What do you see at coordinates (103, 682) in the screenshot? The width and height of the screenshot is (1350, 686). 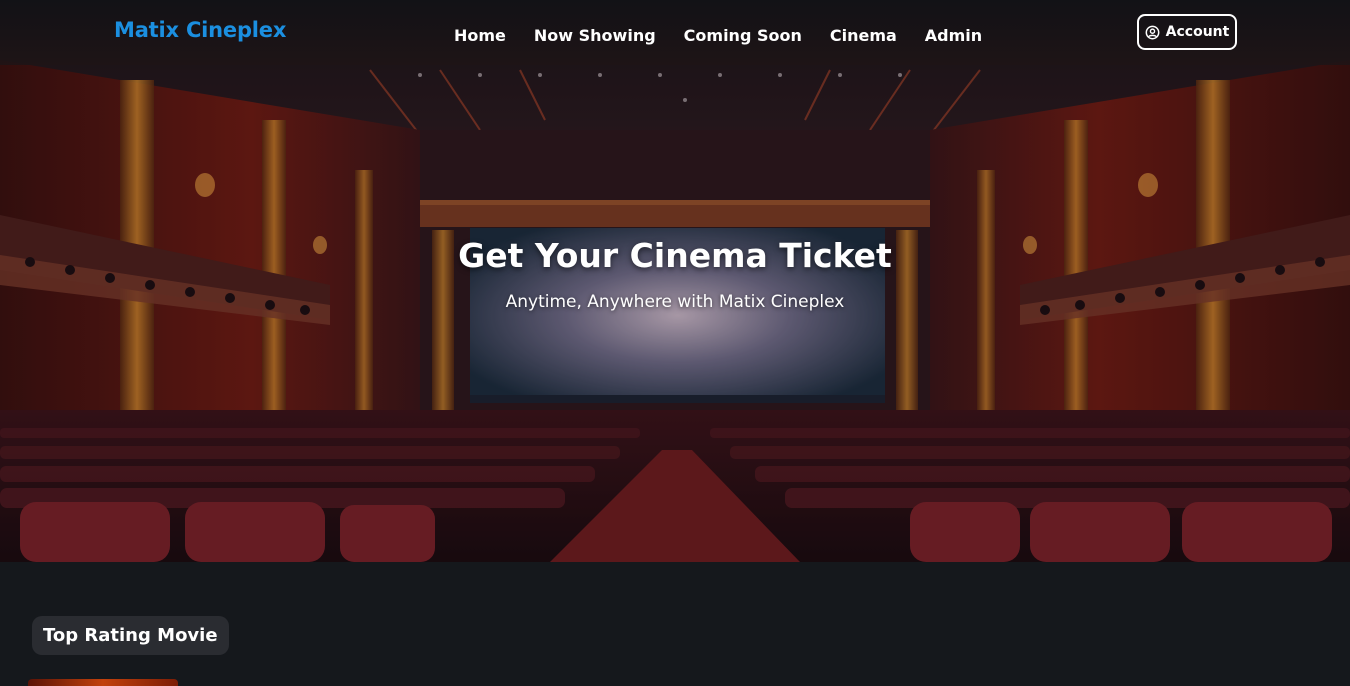 I see `movie-card-poster` at bounding box center [103, 682].